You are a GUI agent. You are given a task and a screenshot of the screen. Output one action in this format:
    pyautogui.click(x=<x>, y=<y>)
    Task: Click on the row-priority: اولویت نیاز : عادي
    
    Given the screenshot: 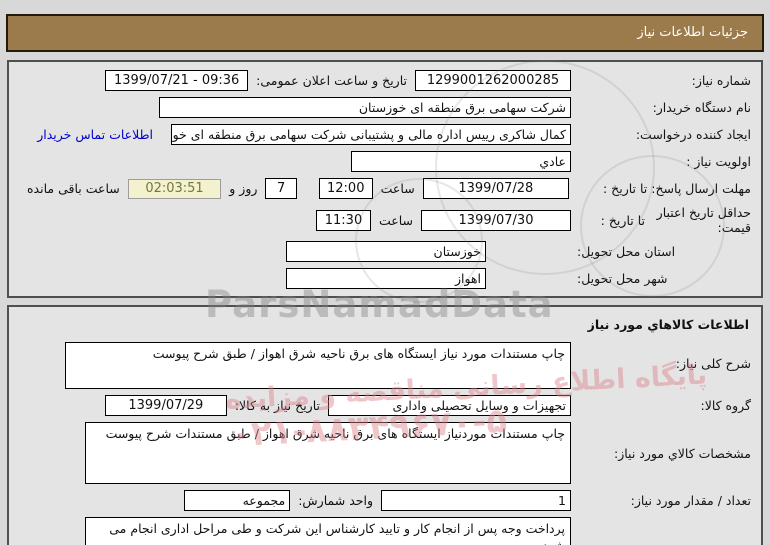 What is the action you would take?
    pyautogui.click(x=385, y=161)
    